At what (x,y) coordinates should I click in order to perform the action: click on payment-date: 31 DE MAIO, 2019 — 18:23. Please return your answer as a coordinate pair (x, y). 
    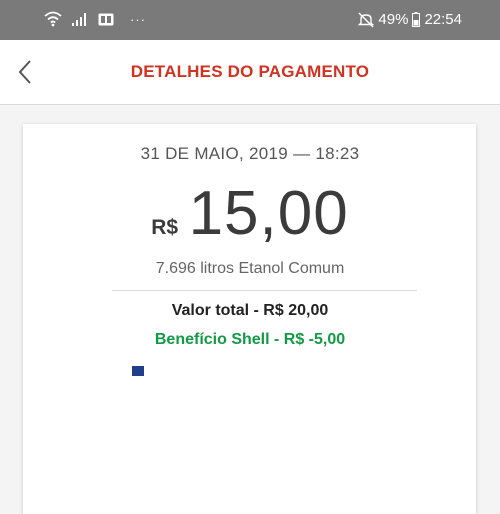
    Looking at the image, I should click on (250, 153).